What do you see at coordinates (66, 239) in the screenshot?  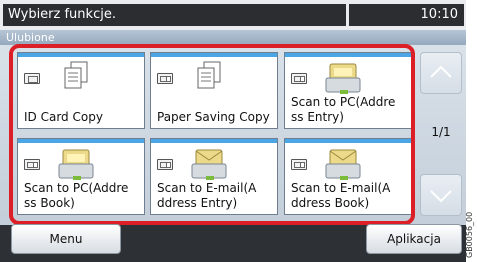 I see `menu-button: Menu` at bounding box center [66, 239].